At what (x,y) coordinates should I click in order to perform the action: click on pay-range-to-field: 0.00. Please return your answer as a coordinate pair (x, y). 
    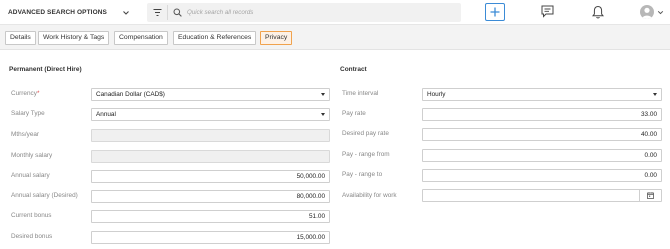
    Looking at the image, I should click on (542, 175).